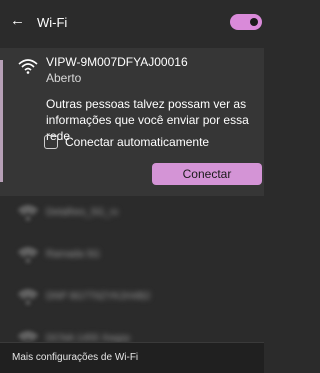 Image resolution: width=320 pixels, height=373 pixels. What do you see at coordinates (98, 296) in the screenshot?
I see `network-name: DNP 8G7T6ZYK2H4B2` at bounding box center [98, 296].